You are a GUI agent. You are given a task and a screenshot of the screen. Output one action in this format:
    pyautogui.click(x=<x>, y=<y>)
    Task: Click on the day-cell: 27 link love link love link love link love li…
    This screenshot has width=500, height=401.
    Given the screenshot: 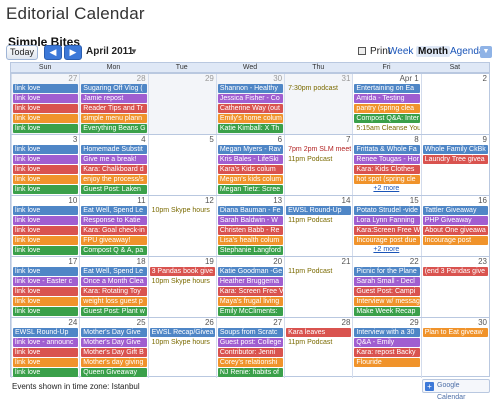 What is the action you would take?
    pyautogui.click(x=45, y=104)
    